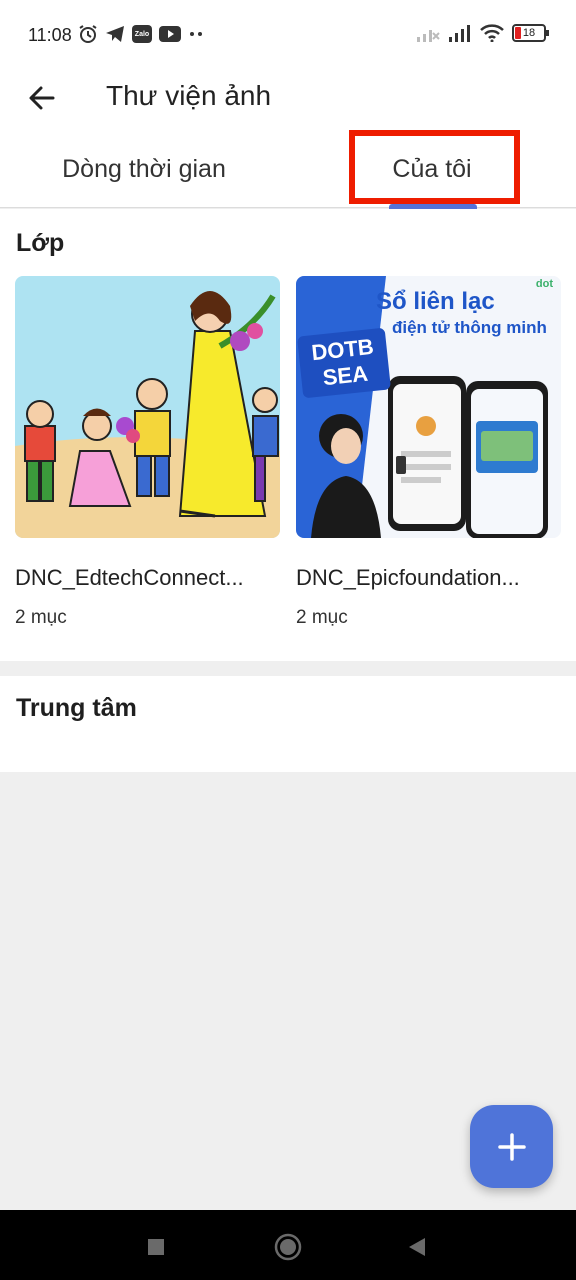 The image size is (576, 1280). I want to click on alarm-icon, so click(88, 34).